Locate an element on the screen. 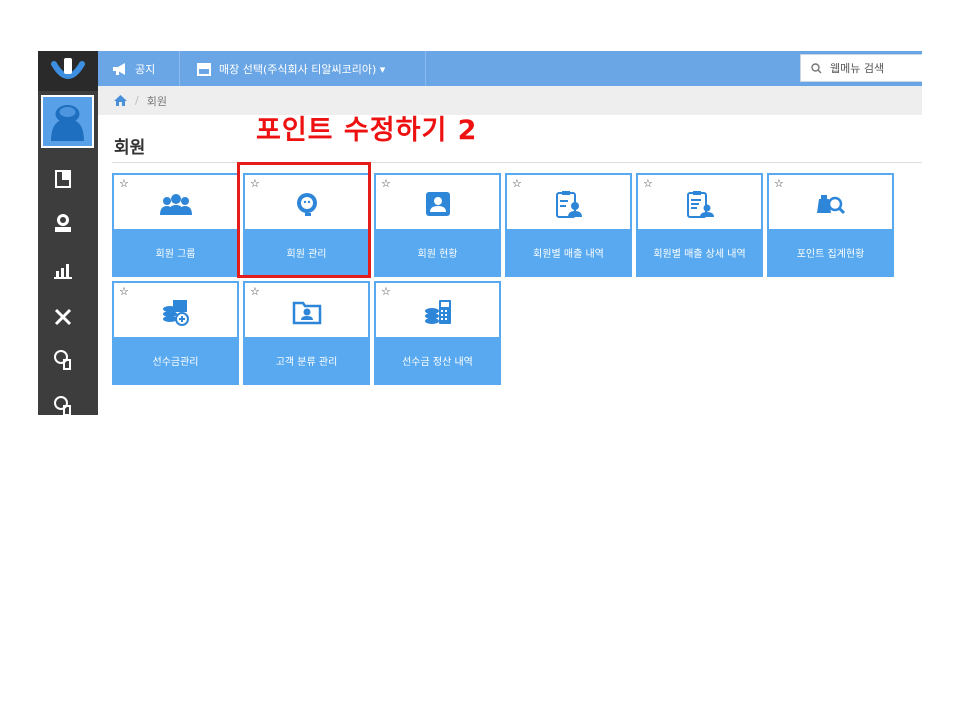  store-icon is located at coordinates (204, 69).